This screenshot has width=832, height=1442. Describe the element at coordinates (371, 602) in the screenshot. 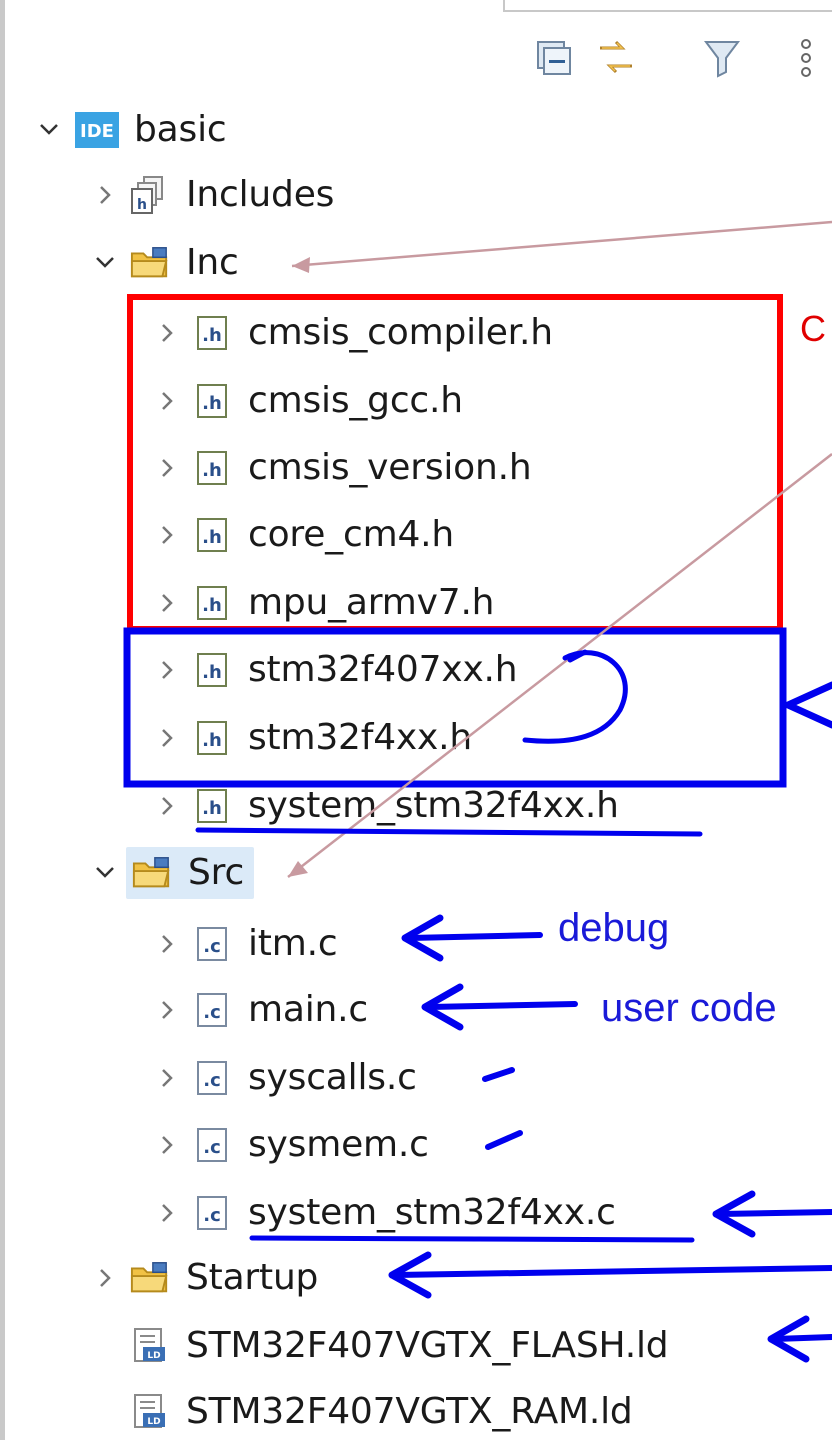

I see `file-label: mpu_armv7.h` at that location.